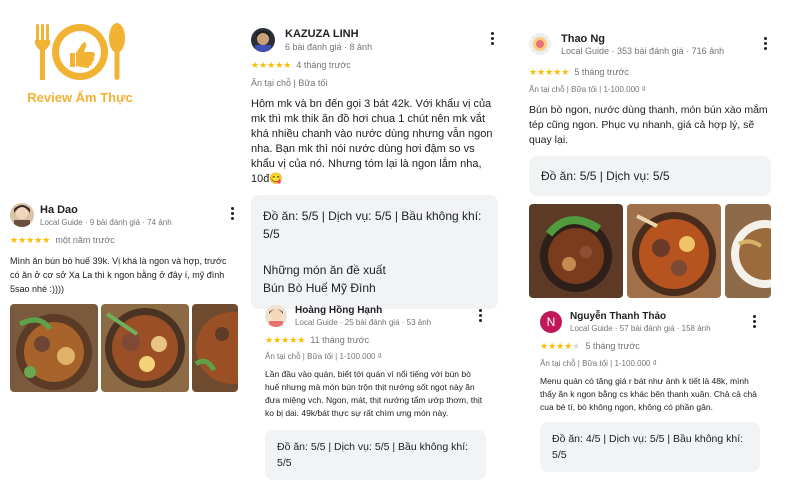 The image size is (800, 500). What do you see at coordinates (59, 210) in the screenshot?
I see `reviewer-name: Ha Dao` at bounding box center [59, 210].